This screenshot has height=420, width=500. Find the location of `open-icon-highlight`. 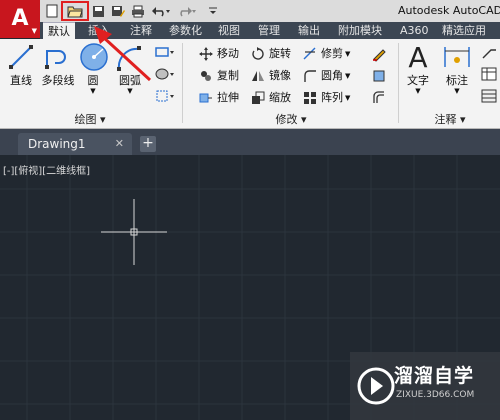

open-icon-highlight is located at coordinates (75, 11).